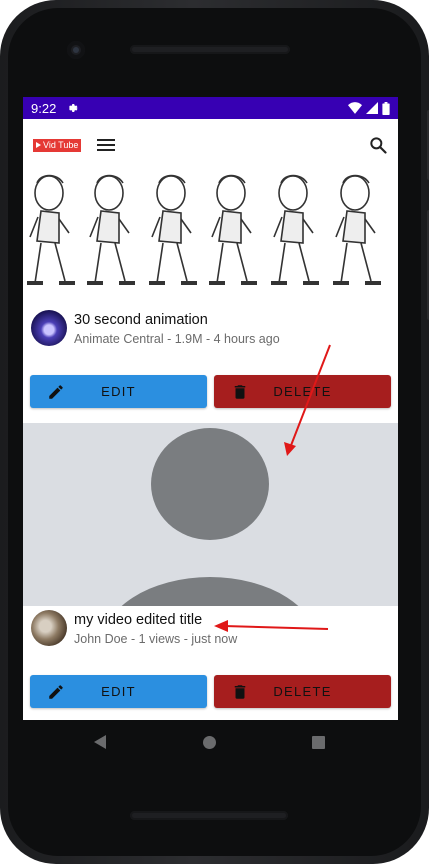 The width and height of the screenshot is (429, 864). Describe the element at coordinates (205, 229) in the screenshot. I see `walk-cycle-drawing` at that location.